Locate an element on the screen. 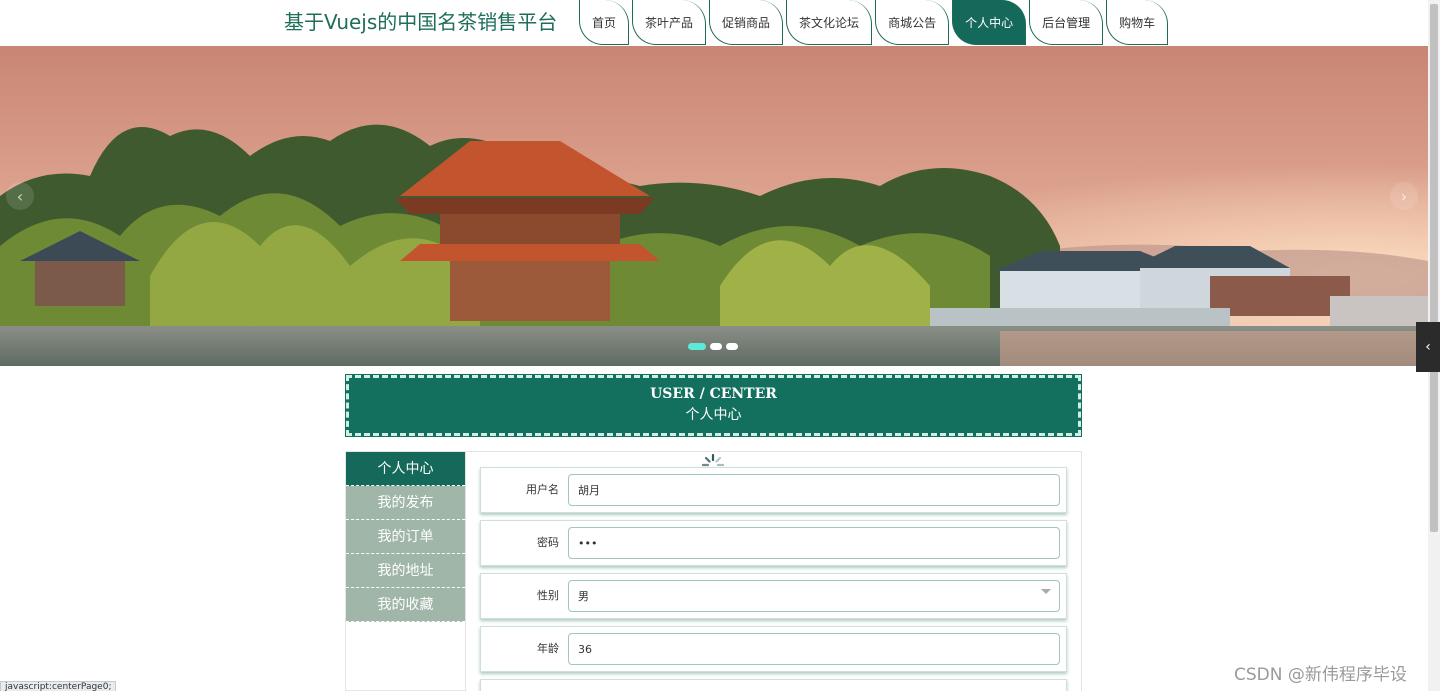 Image resolution: width=1440 pixels, height=691 pixels. nav-item-user-center: 个人中心 is located at coordinates (989, 22).